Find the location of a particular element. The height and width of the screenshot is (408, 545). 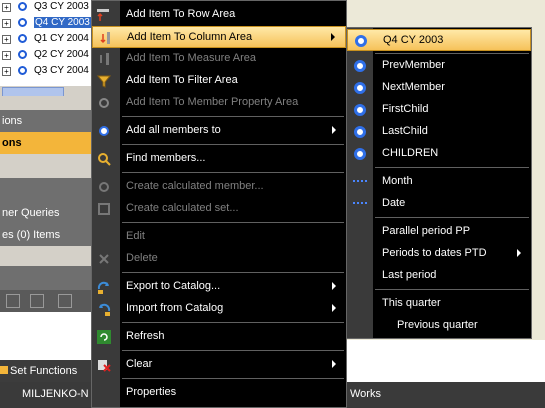

horizontal-scrollbar is located at coordinates (47, 91).